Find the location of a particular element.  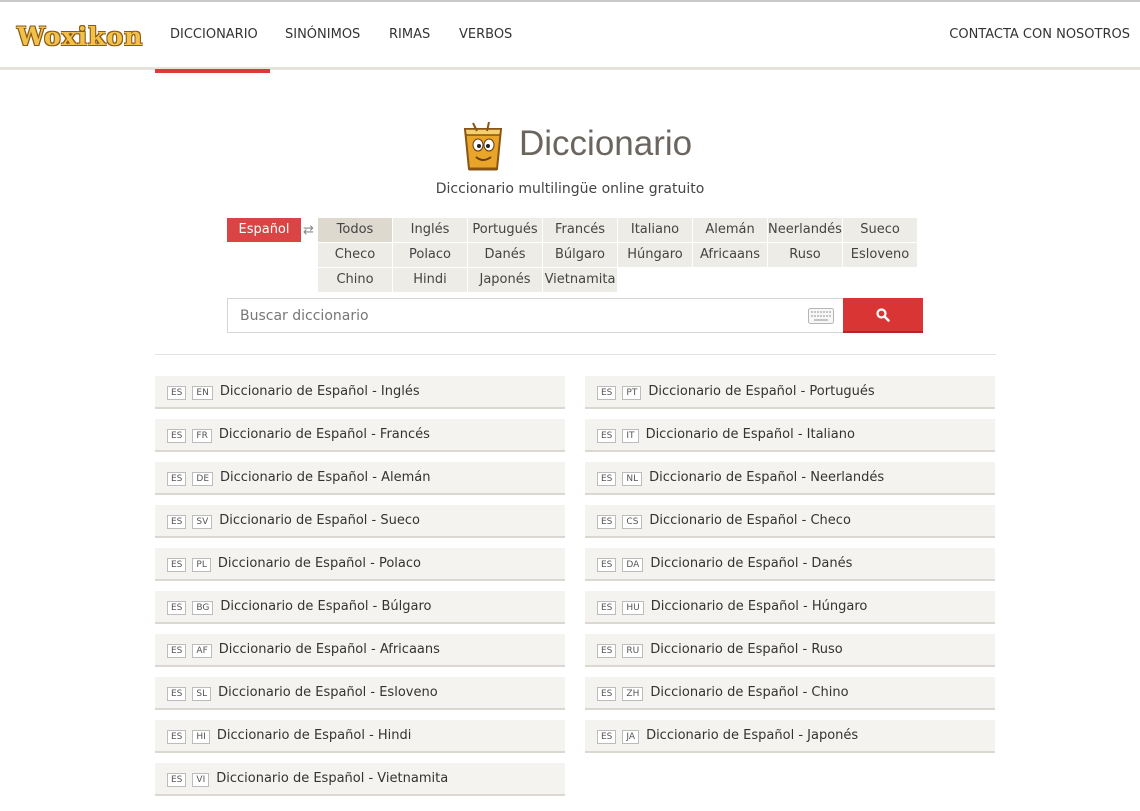

dictionary-link-es-pl: ES PL Diccionario de Español - Polaco is located at coordinates (360, 564).